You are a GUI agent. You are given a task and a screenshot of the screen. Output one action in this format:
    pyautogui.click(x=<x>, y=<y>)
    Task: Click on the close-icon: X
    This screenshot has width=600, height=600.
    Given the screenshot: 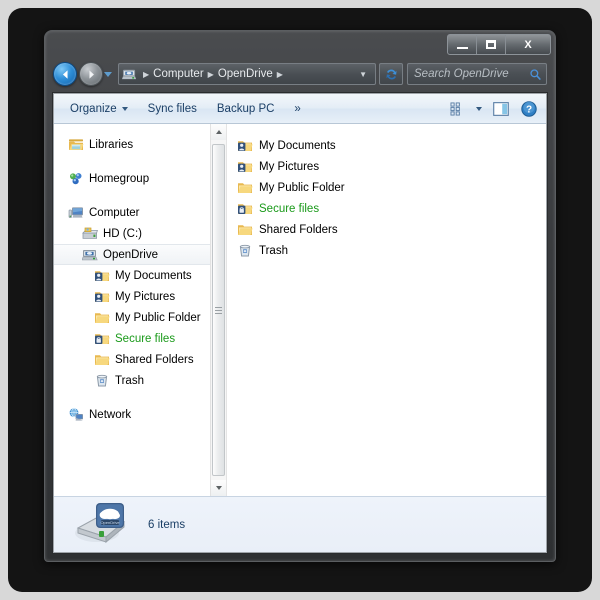 What is the action you would take?
    pyautogui.click(x=528, y=44)
    